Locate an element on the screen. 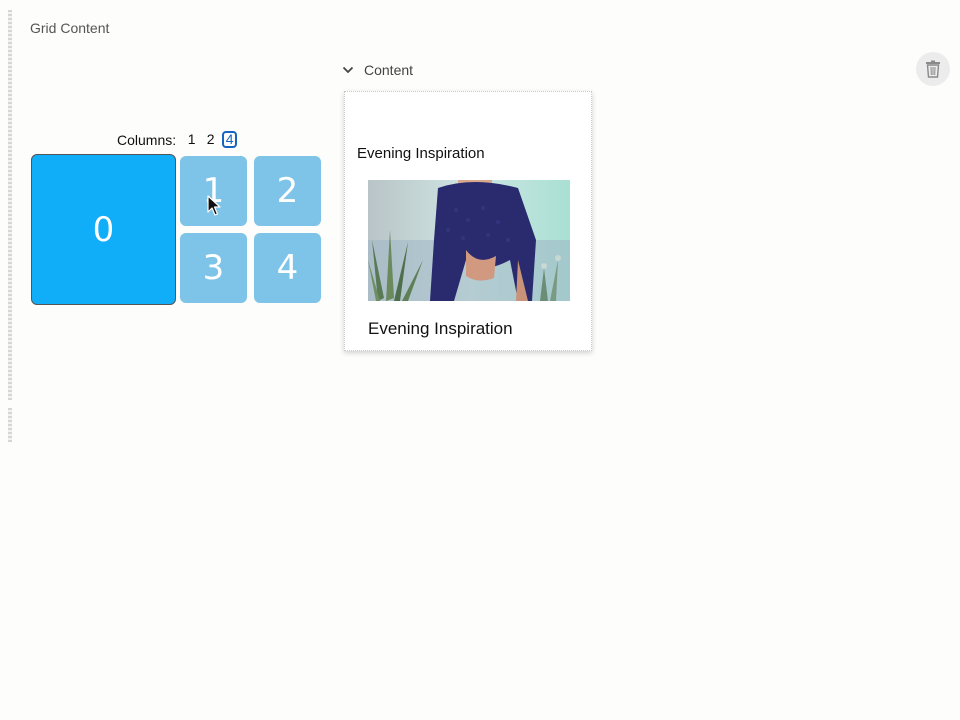 This screenshot has width=960, height=720. card-heading: Evening Inspiration is located at coordinates (421, 153).